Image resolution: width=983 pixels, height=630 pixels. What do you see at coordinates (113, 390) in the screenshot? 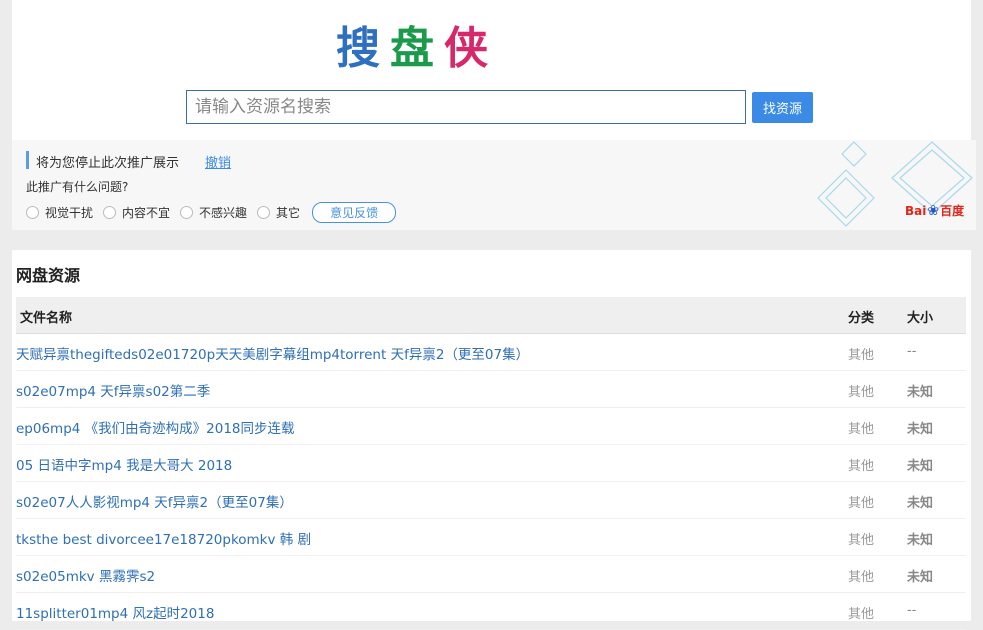
I see `file-link: s02e07mp4 天f异禀s02第二季` at bounding box center [113, 390].